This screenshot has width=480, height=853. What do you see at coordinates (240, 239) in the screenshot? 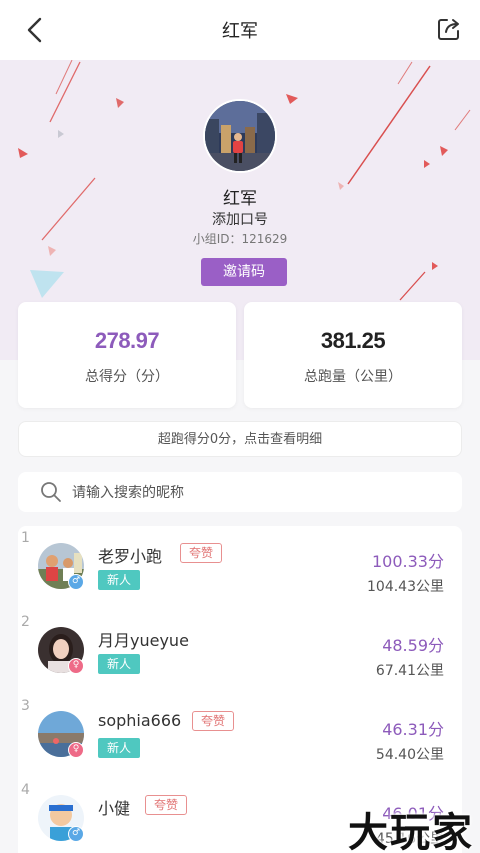
I see `team-id: 小组ID：121629` at bounding box center [240, 239].